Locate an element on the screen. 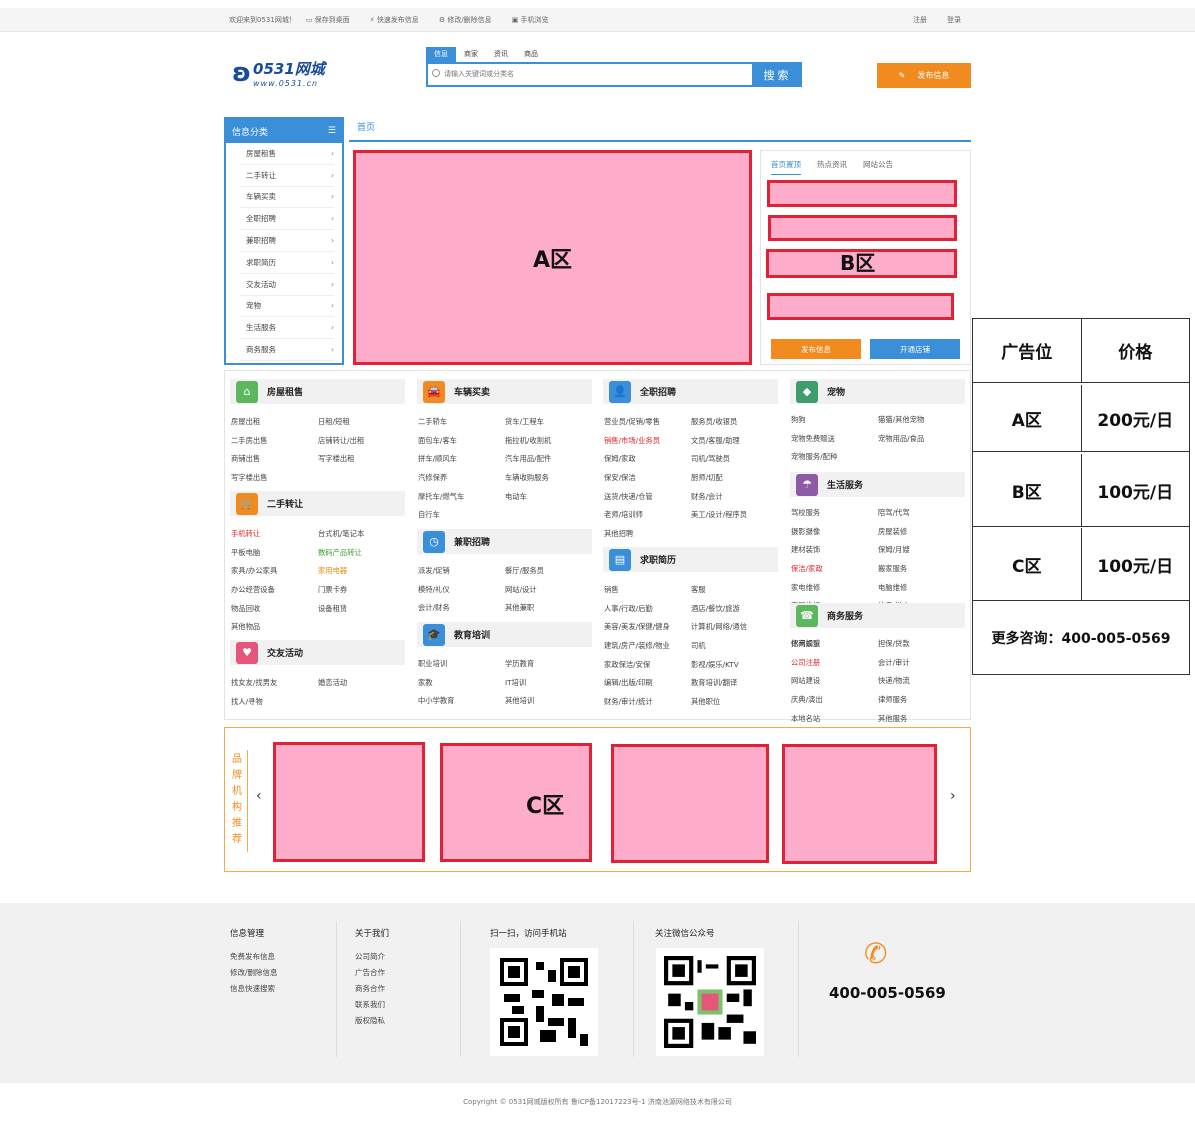 The image size is (1195, 1121). section-link: 拖拉机/收割机 is located at coordinates (548, 441).